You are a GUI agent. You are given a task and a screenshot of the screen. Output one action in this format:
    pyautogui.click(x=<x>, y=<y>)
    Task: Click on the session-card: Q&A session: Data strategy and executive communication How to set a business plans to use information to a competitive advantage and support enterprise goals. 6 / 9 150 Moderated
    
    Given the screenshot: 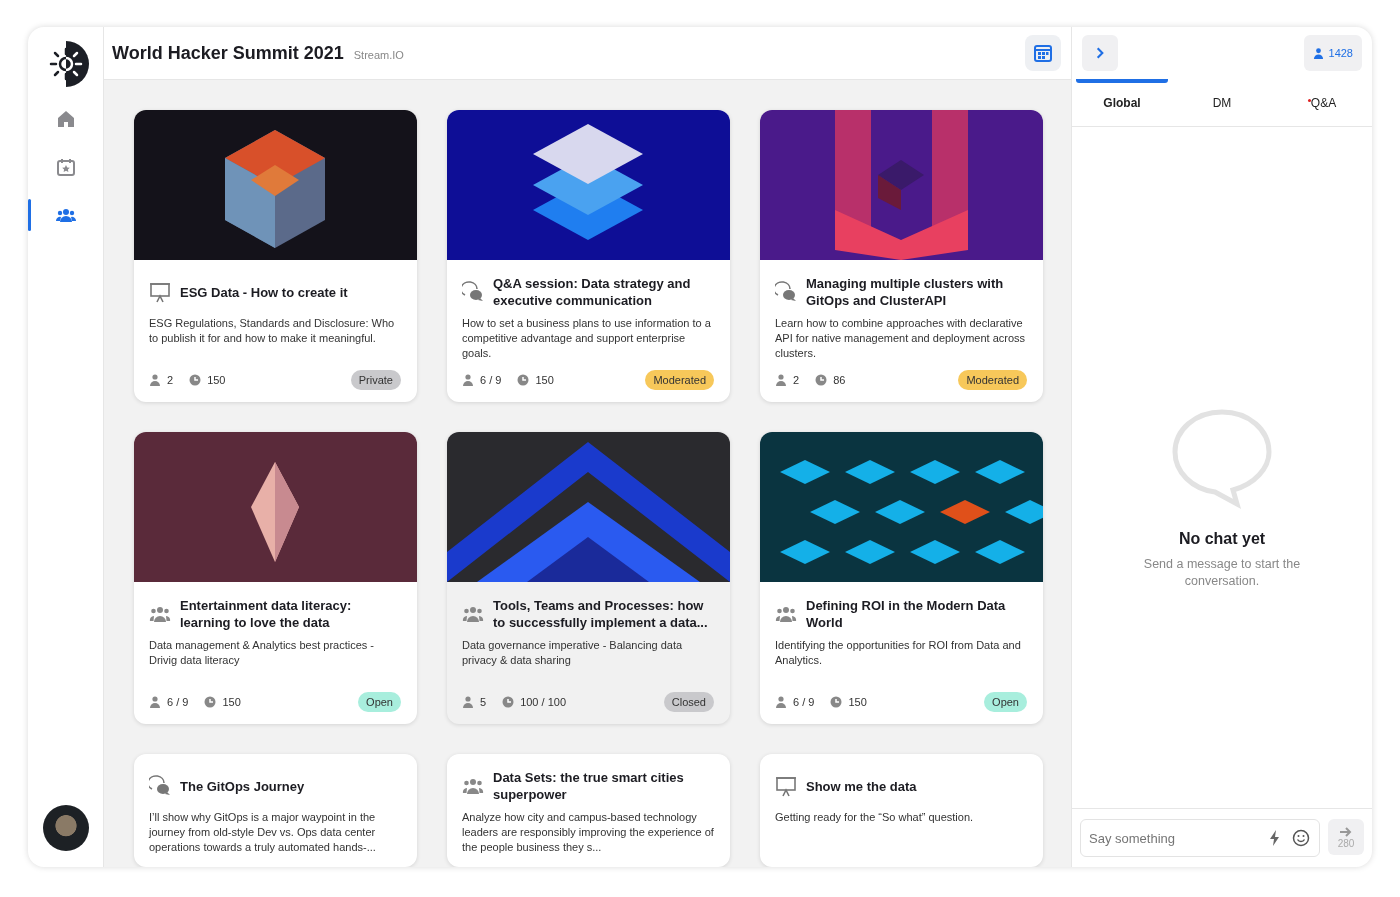 What is the action you would take?
    pyautogui.click(x=588, y=256)
    